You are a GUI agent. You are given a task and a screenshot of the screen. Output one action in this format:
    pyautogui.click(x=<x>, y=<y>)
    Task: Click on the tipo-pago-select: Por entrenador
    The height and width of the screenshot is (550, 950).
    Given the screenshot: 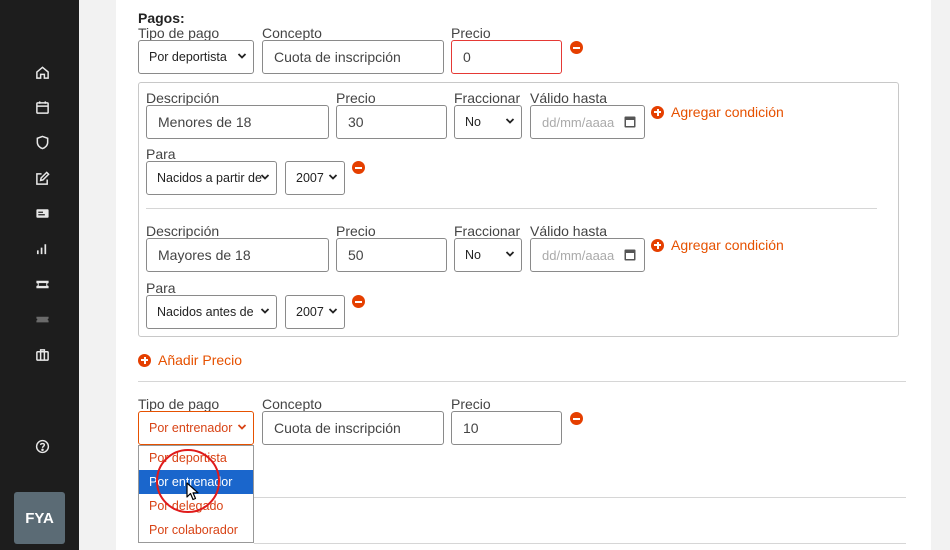 What is the action you would take?
    pyautogui.click(x=196, y=428)
    